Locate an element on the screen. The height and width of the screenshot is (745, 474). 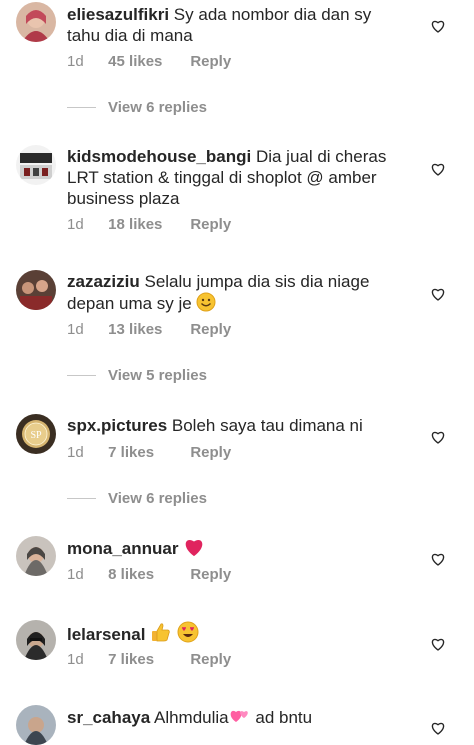
username-link: spx.pictures is located at coordinates (117, 425).